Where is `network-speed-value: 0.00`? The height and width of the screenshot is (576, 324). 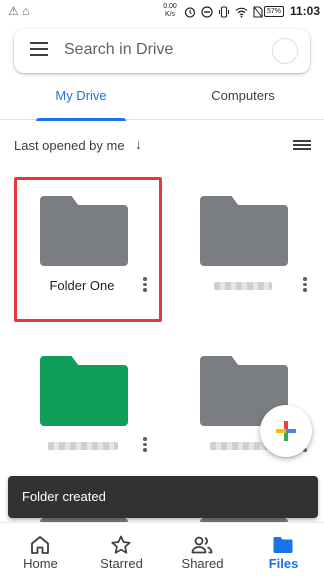
network-speed-value: 0.00 is located at coordinates (170, 6).